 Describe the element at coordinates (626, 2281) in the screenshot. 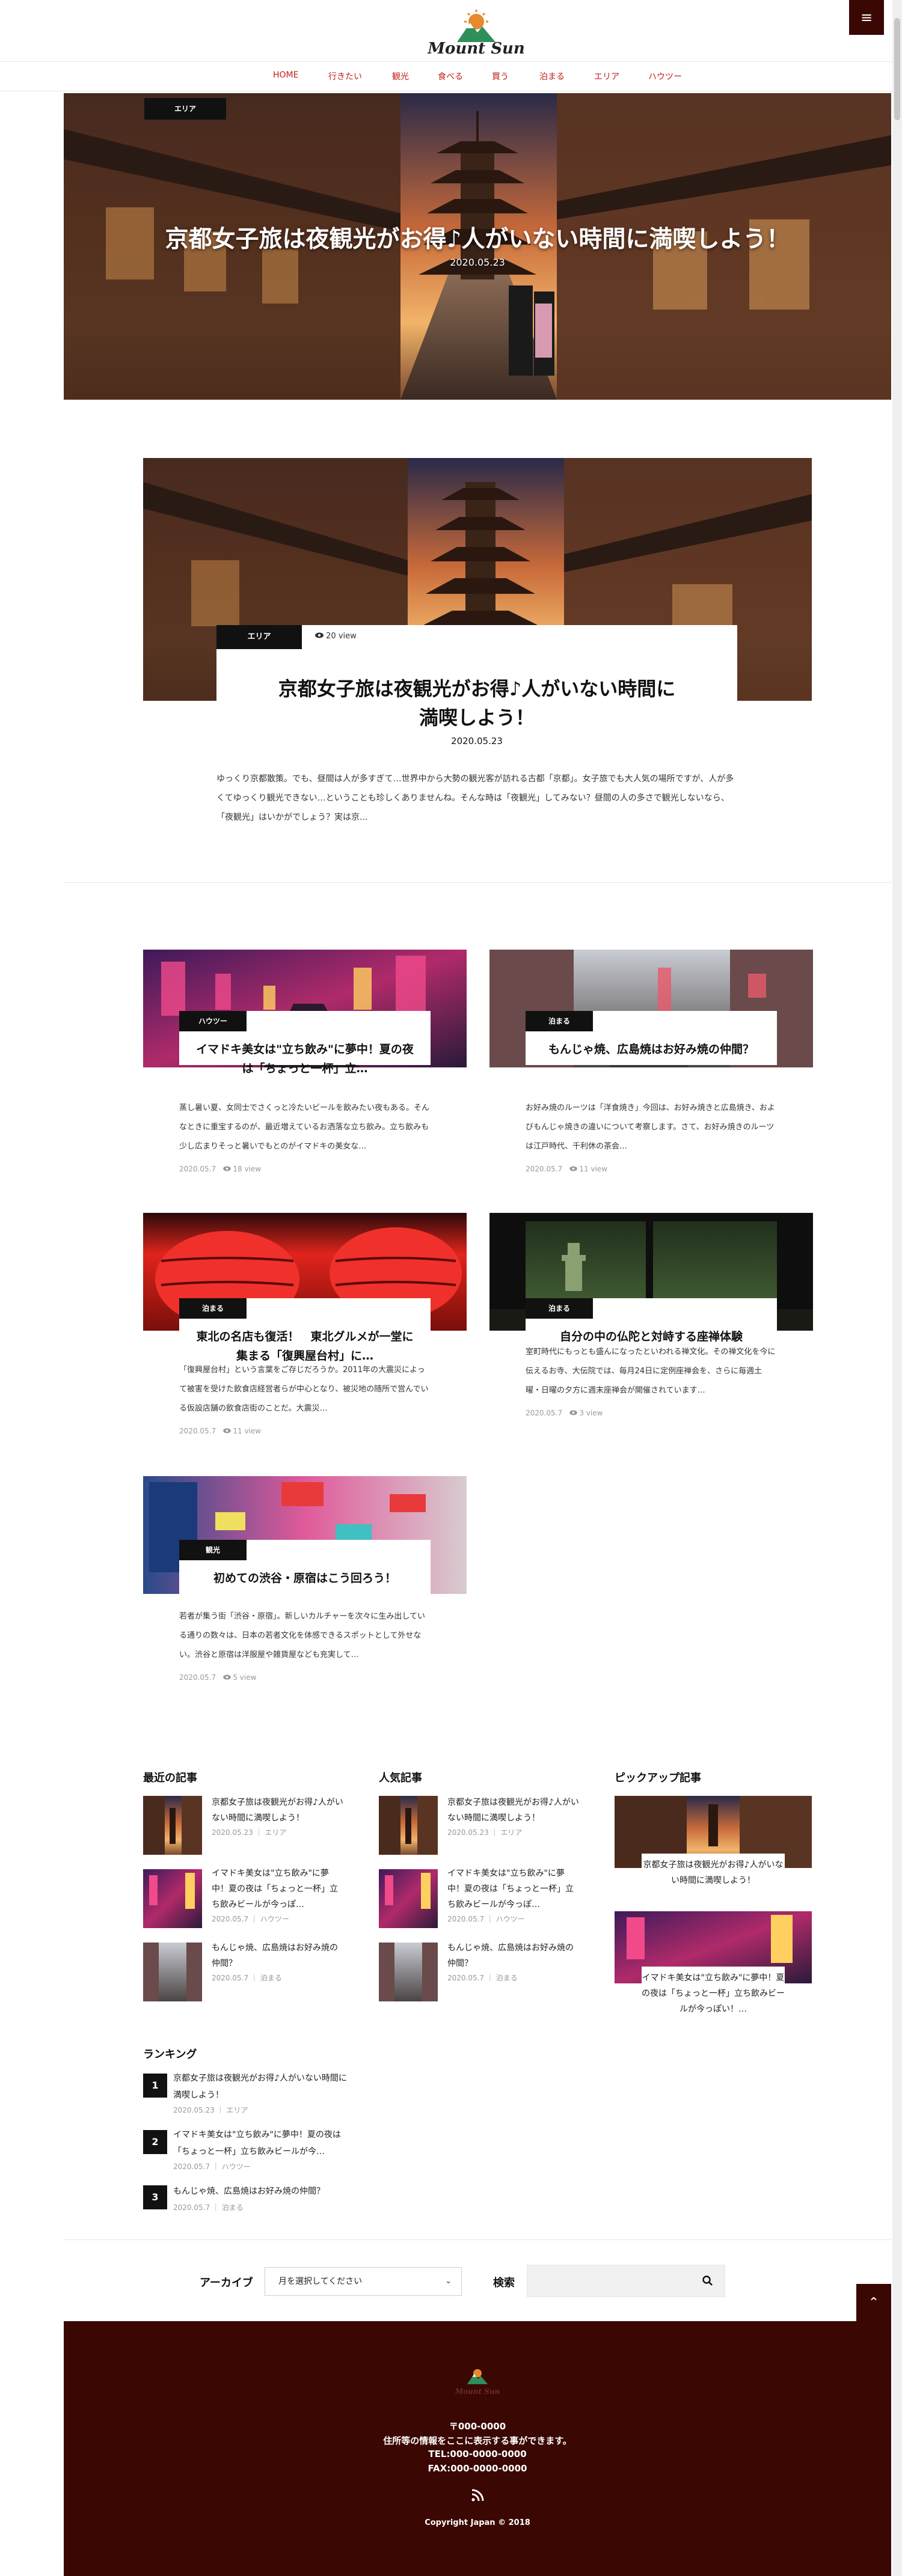

I see `search-input` at that location.